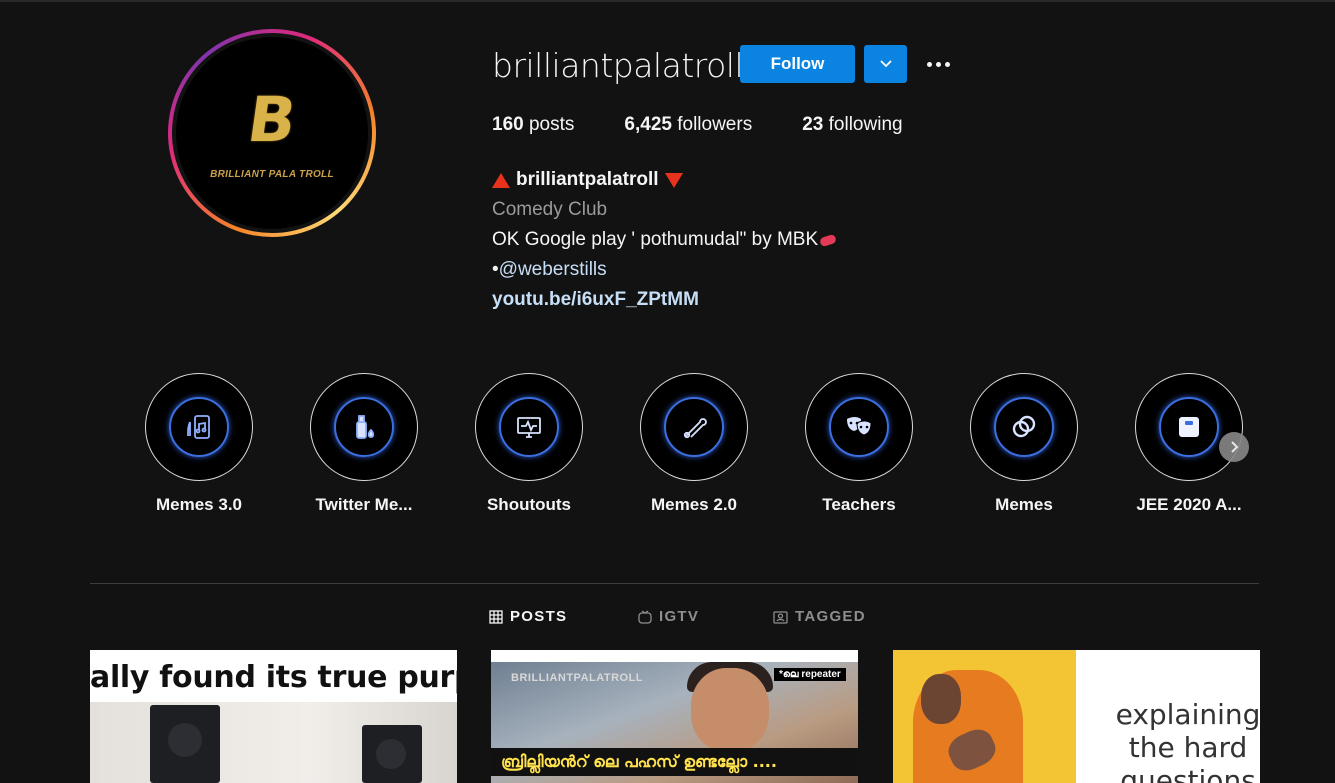 The width and height of the screenshot is (1335, 783). I want to click on followers-stat: 6,425 followers, so click(688, 125).